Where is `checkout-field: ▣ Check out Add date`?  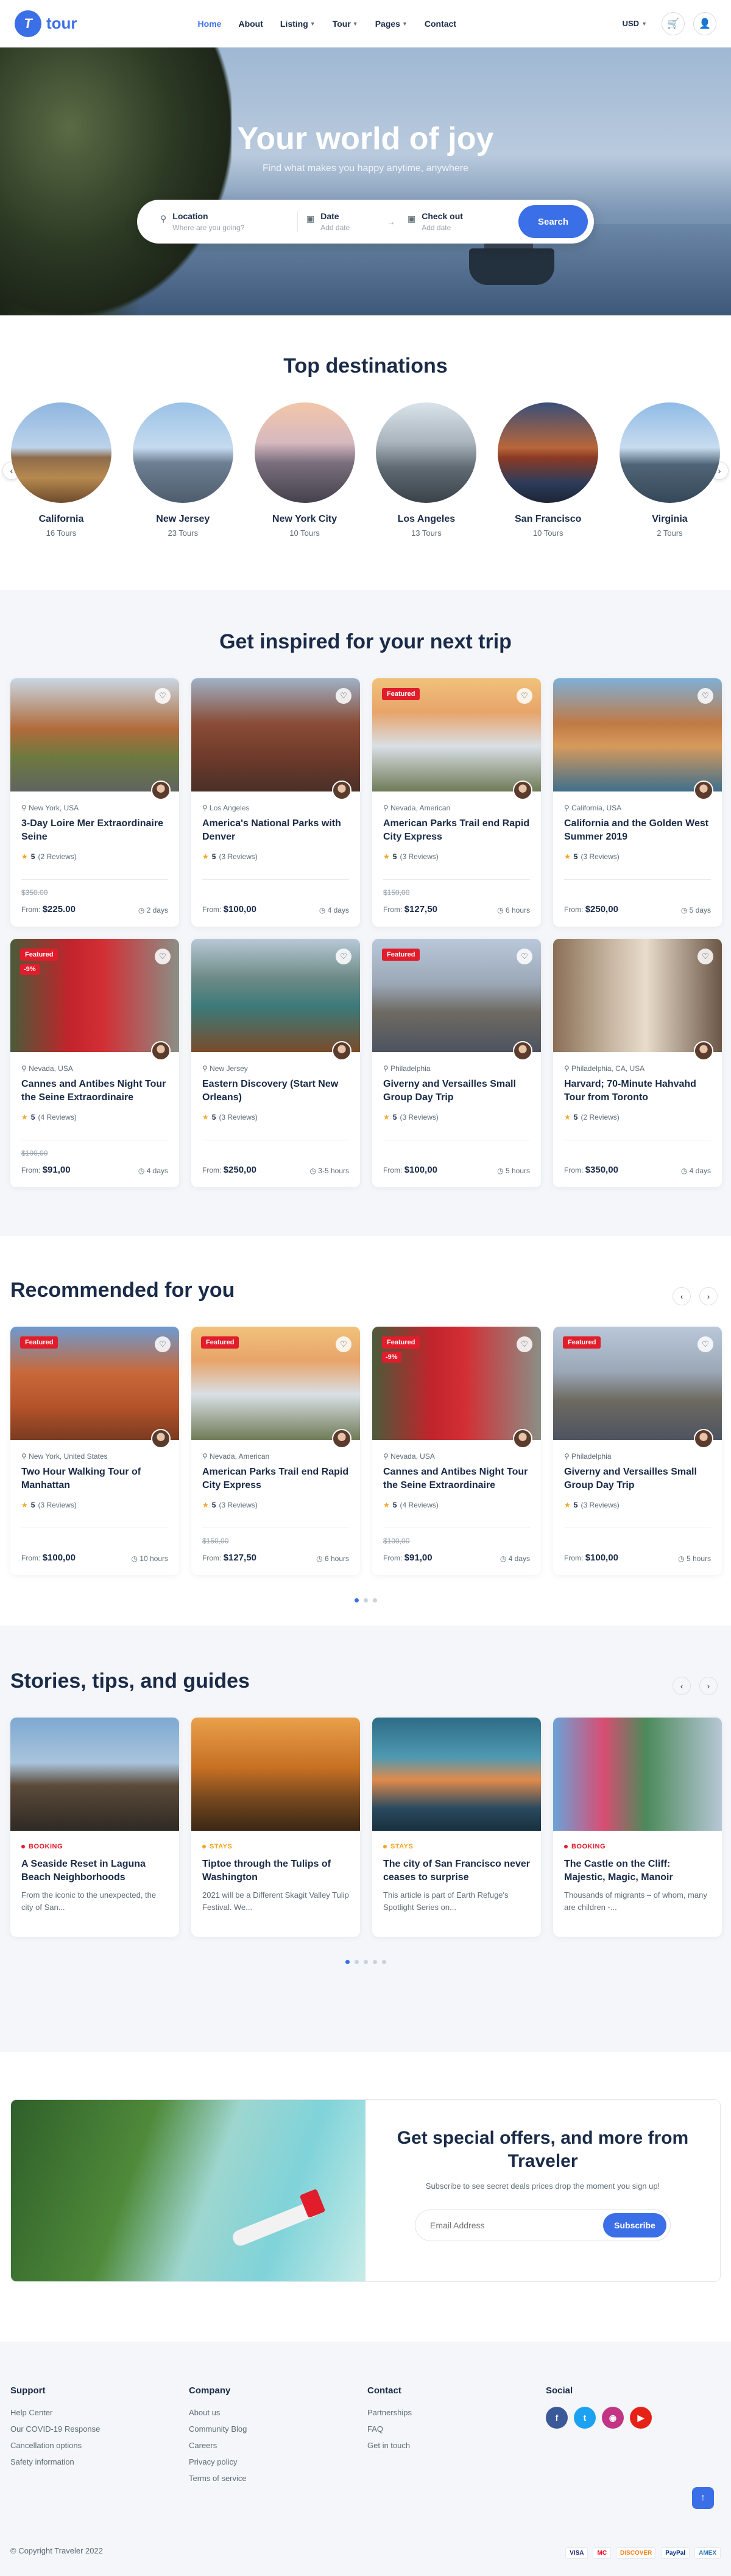 checkout-field: ▣ Check out Add date is located at coordinates (451, 222).